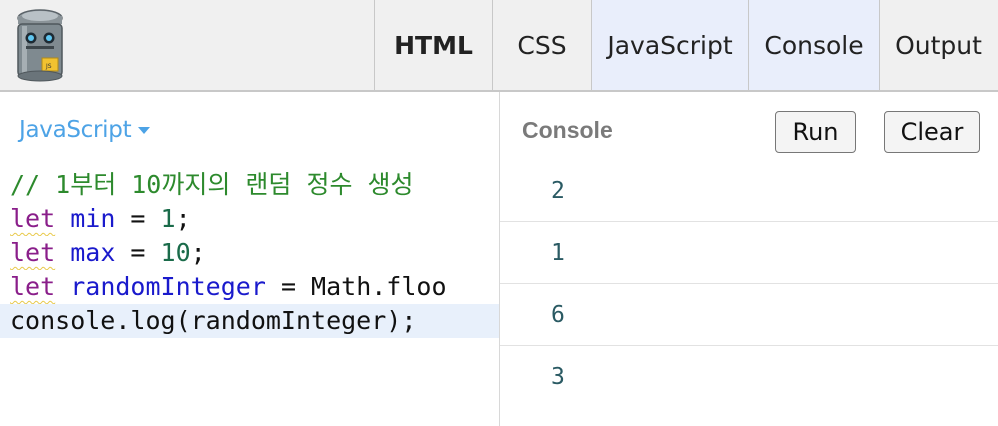 This screenshot has width=998, height=426. What do you see at coordinates (567, 130) in the screenshot?
I see `console-title: Console` at bounding box center [567, 130].